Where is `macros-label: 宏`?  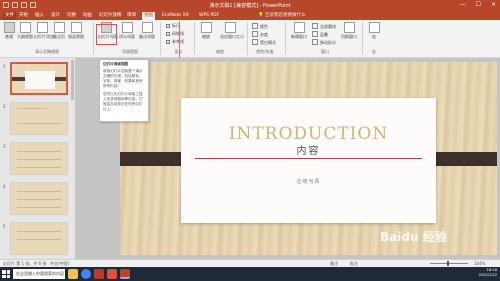 macros-label: 宏 is located at coordinates (374, 36).